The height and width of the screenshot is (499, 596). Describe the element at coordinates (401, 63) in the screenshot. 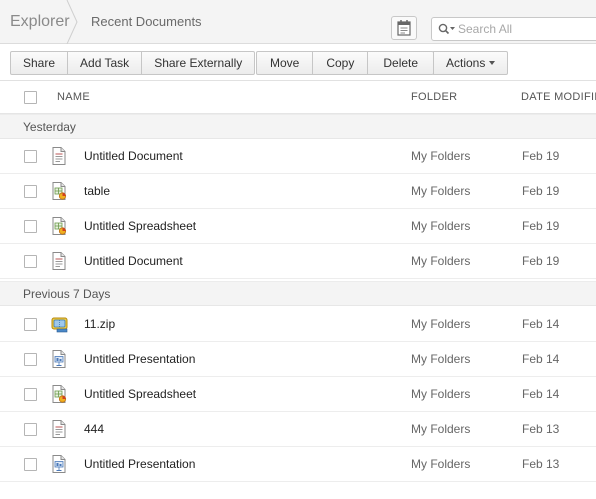

I see `delete-button: Delete` at that location.